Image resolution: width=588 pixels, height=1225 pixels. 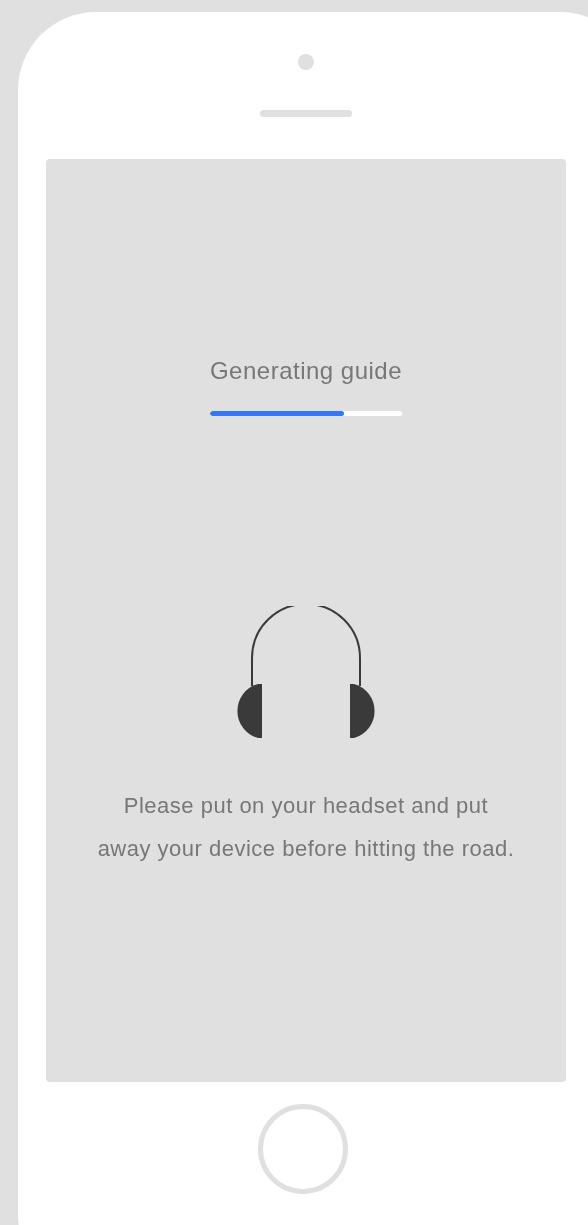 I want to click on instruction-text: Please put on your headset and put away your device before hitting the road., so click(x=306, y=827).